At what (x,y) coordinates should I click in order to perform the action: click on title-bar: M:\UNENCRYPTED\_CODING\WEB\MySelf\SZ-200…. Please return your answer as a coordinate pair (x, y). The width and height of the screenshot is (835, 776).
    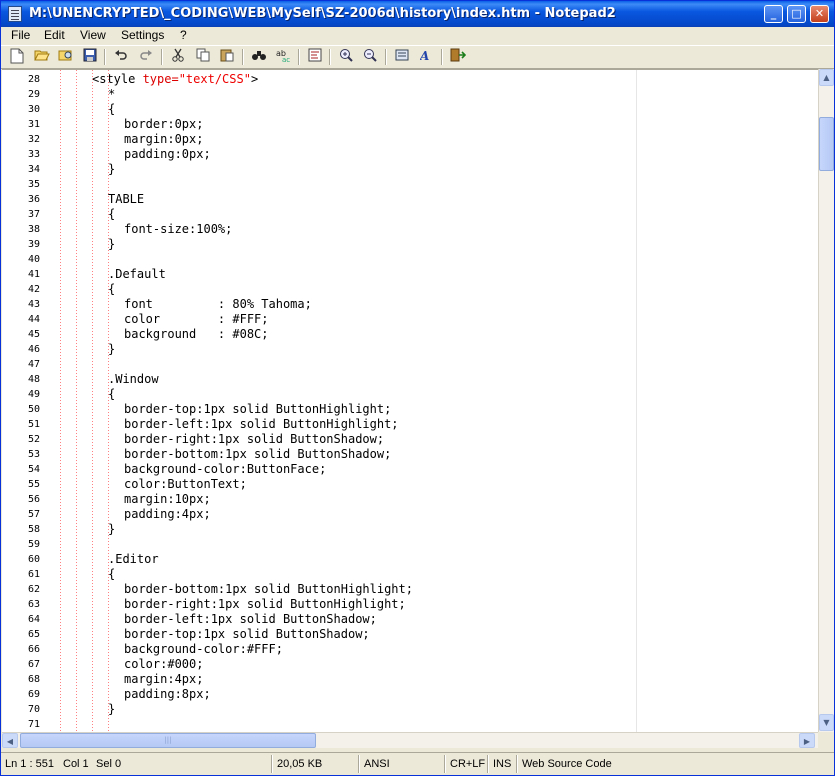
    Looking at the image, I should click on (417, 14).